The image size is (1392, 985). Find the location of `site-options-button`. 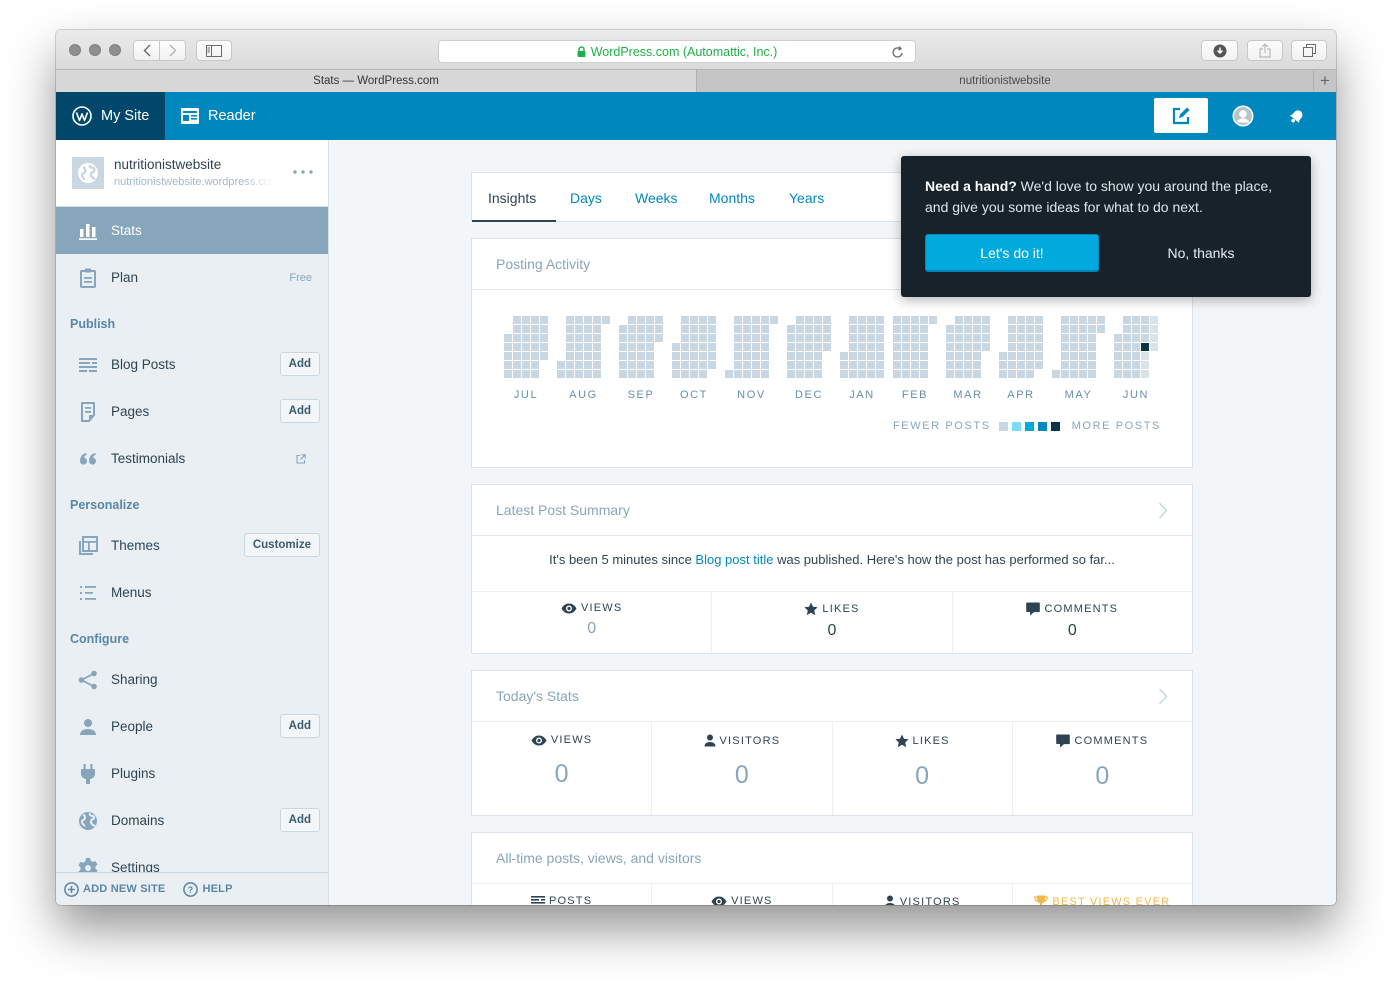

site-options-button is located at coordinates (303, 172).